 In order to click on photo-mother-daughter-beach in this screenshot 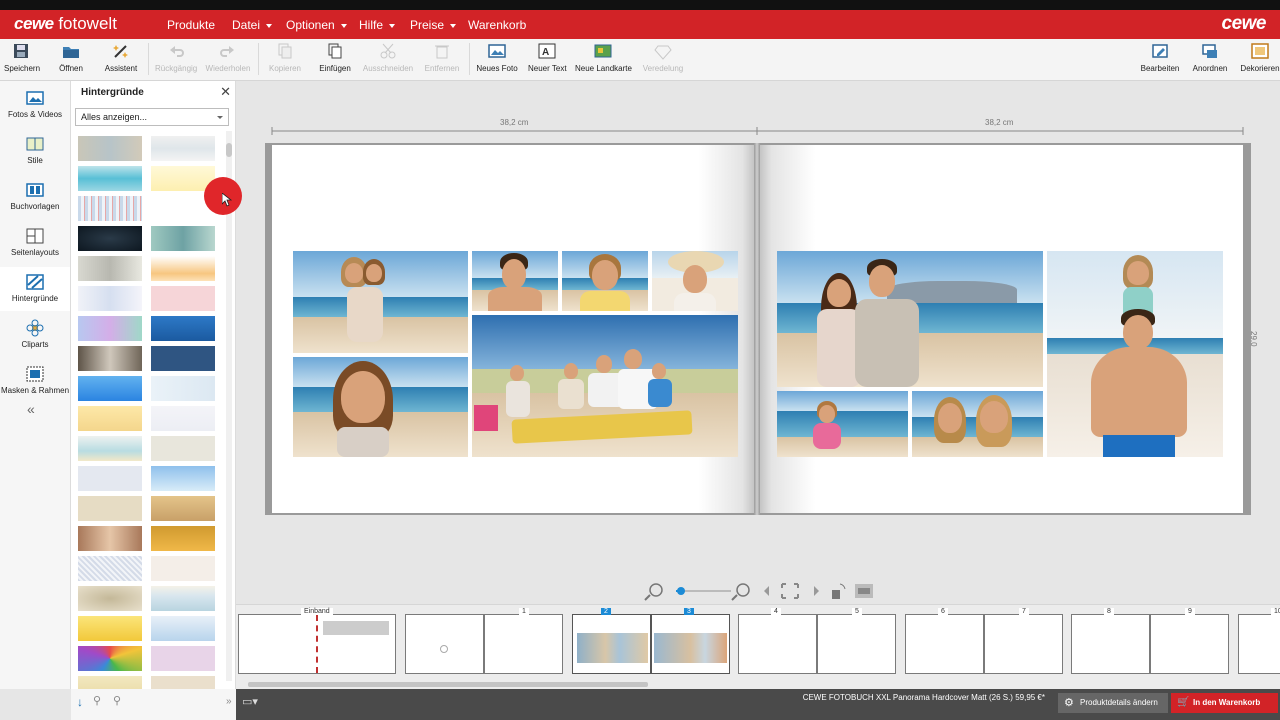, I will do `click(380, 302)`.